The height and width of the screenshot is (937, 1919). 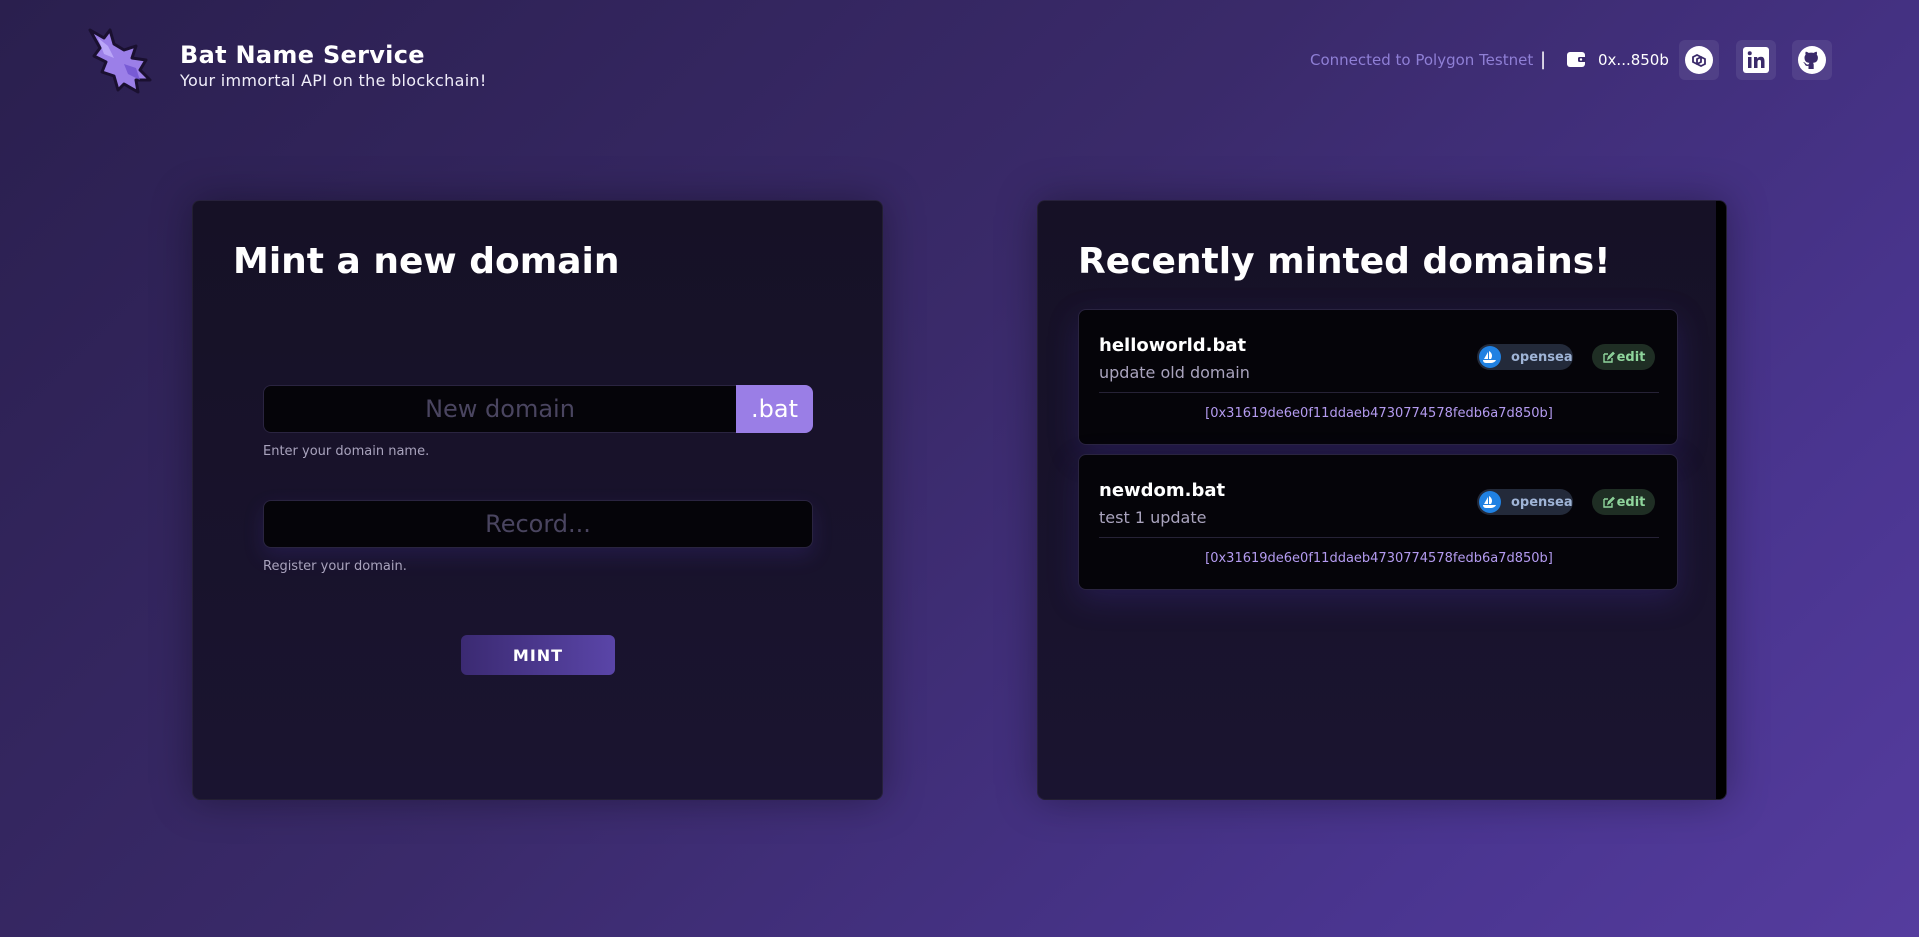 I want to click on polygon-icon, so click(x=1699, y=60).